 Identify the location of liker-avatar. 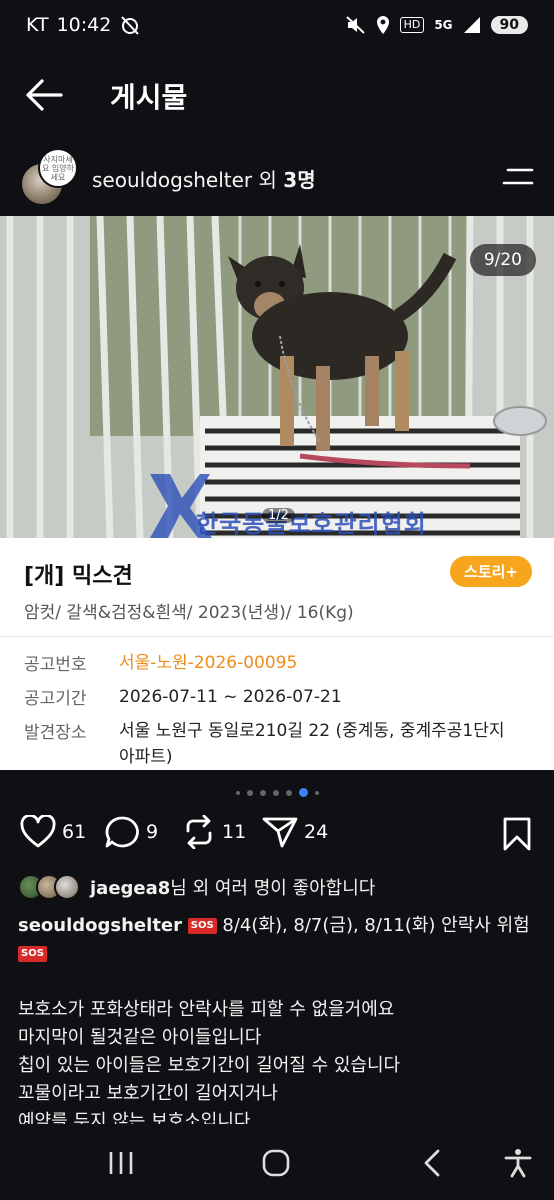
(67, 887).